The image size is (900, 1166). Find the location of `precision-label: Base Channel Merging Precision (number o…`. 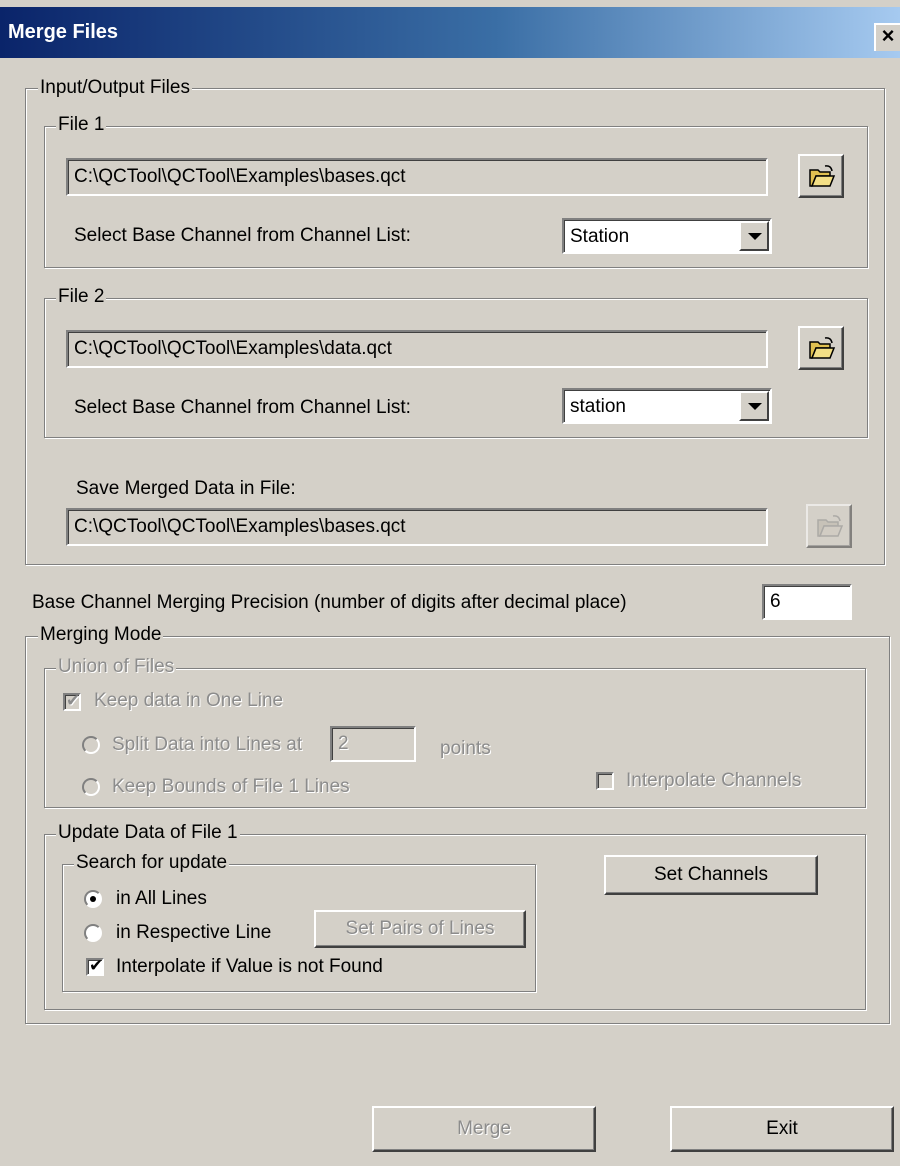

precision-label: Base Channel Merging Precision (number o… is located at coordinates (329, 602).